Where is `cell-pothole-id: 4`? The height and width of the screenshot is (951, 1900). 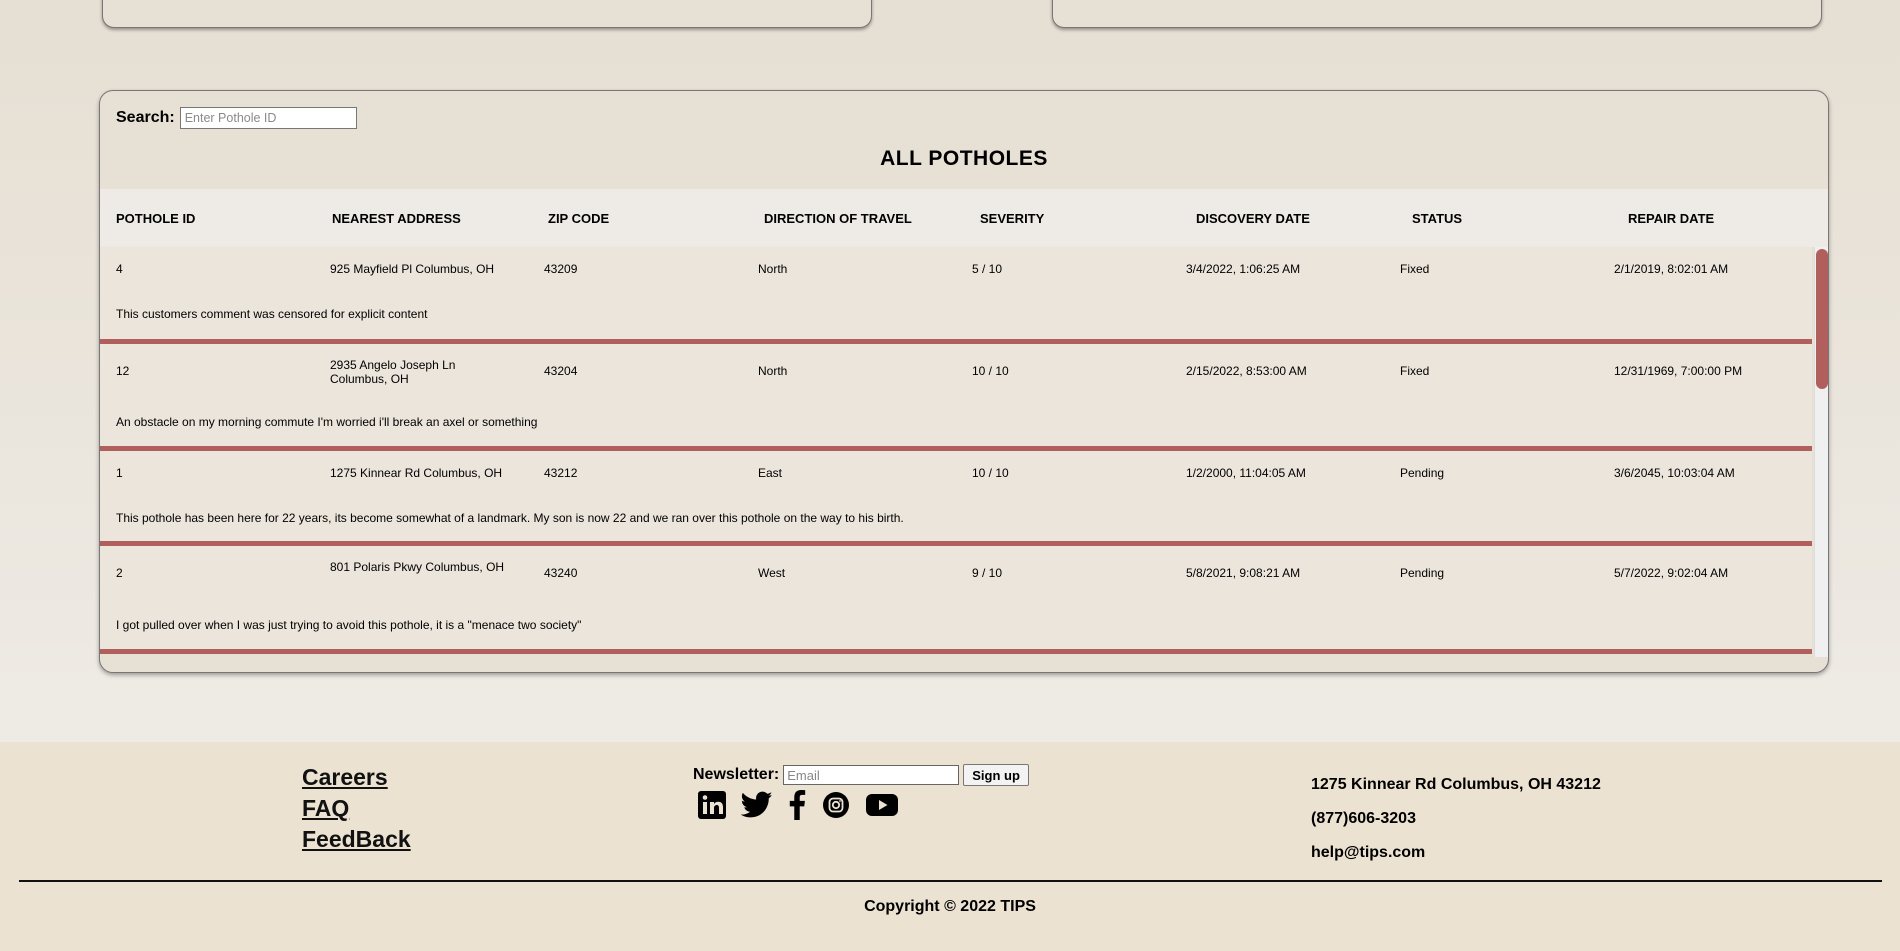 cell-pothole-id: 4 is located at coordinates (119, 269).